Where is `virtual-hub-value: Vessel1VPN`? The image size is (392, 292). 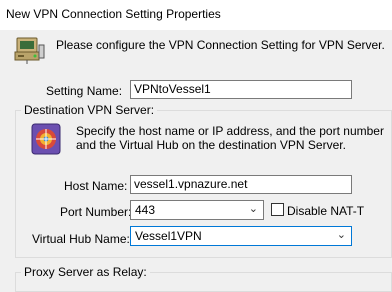 virtual-hub-value: Vessel1VPN is located at coordinates (168, 236).